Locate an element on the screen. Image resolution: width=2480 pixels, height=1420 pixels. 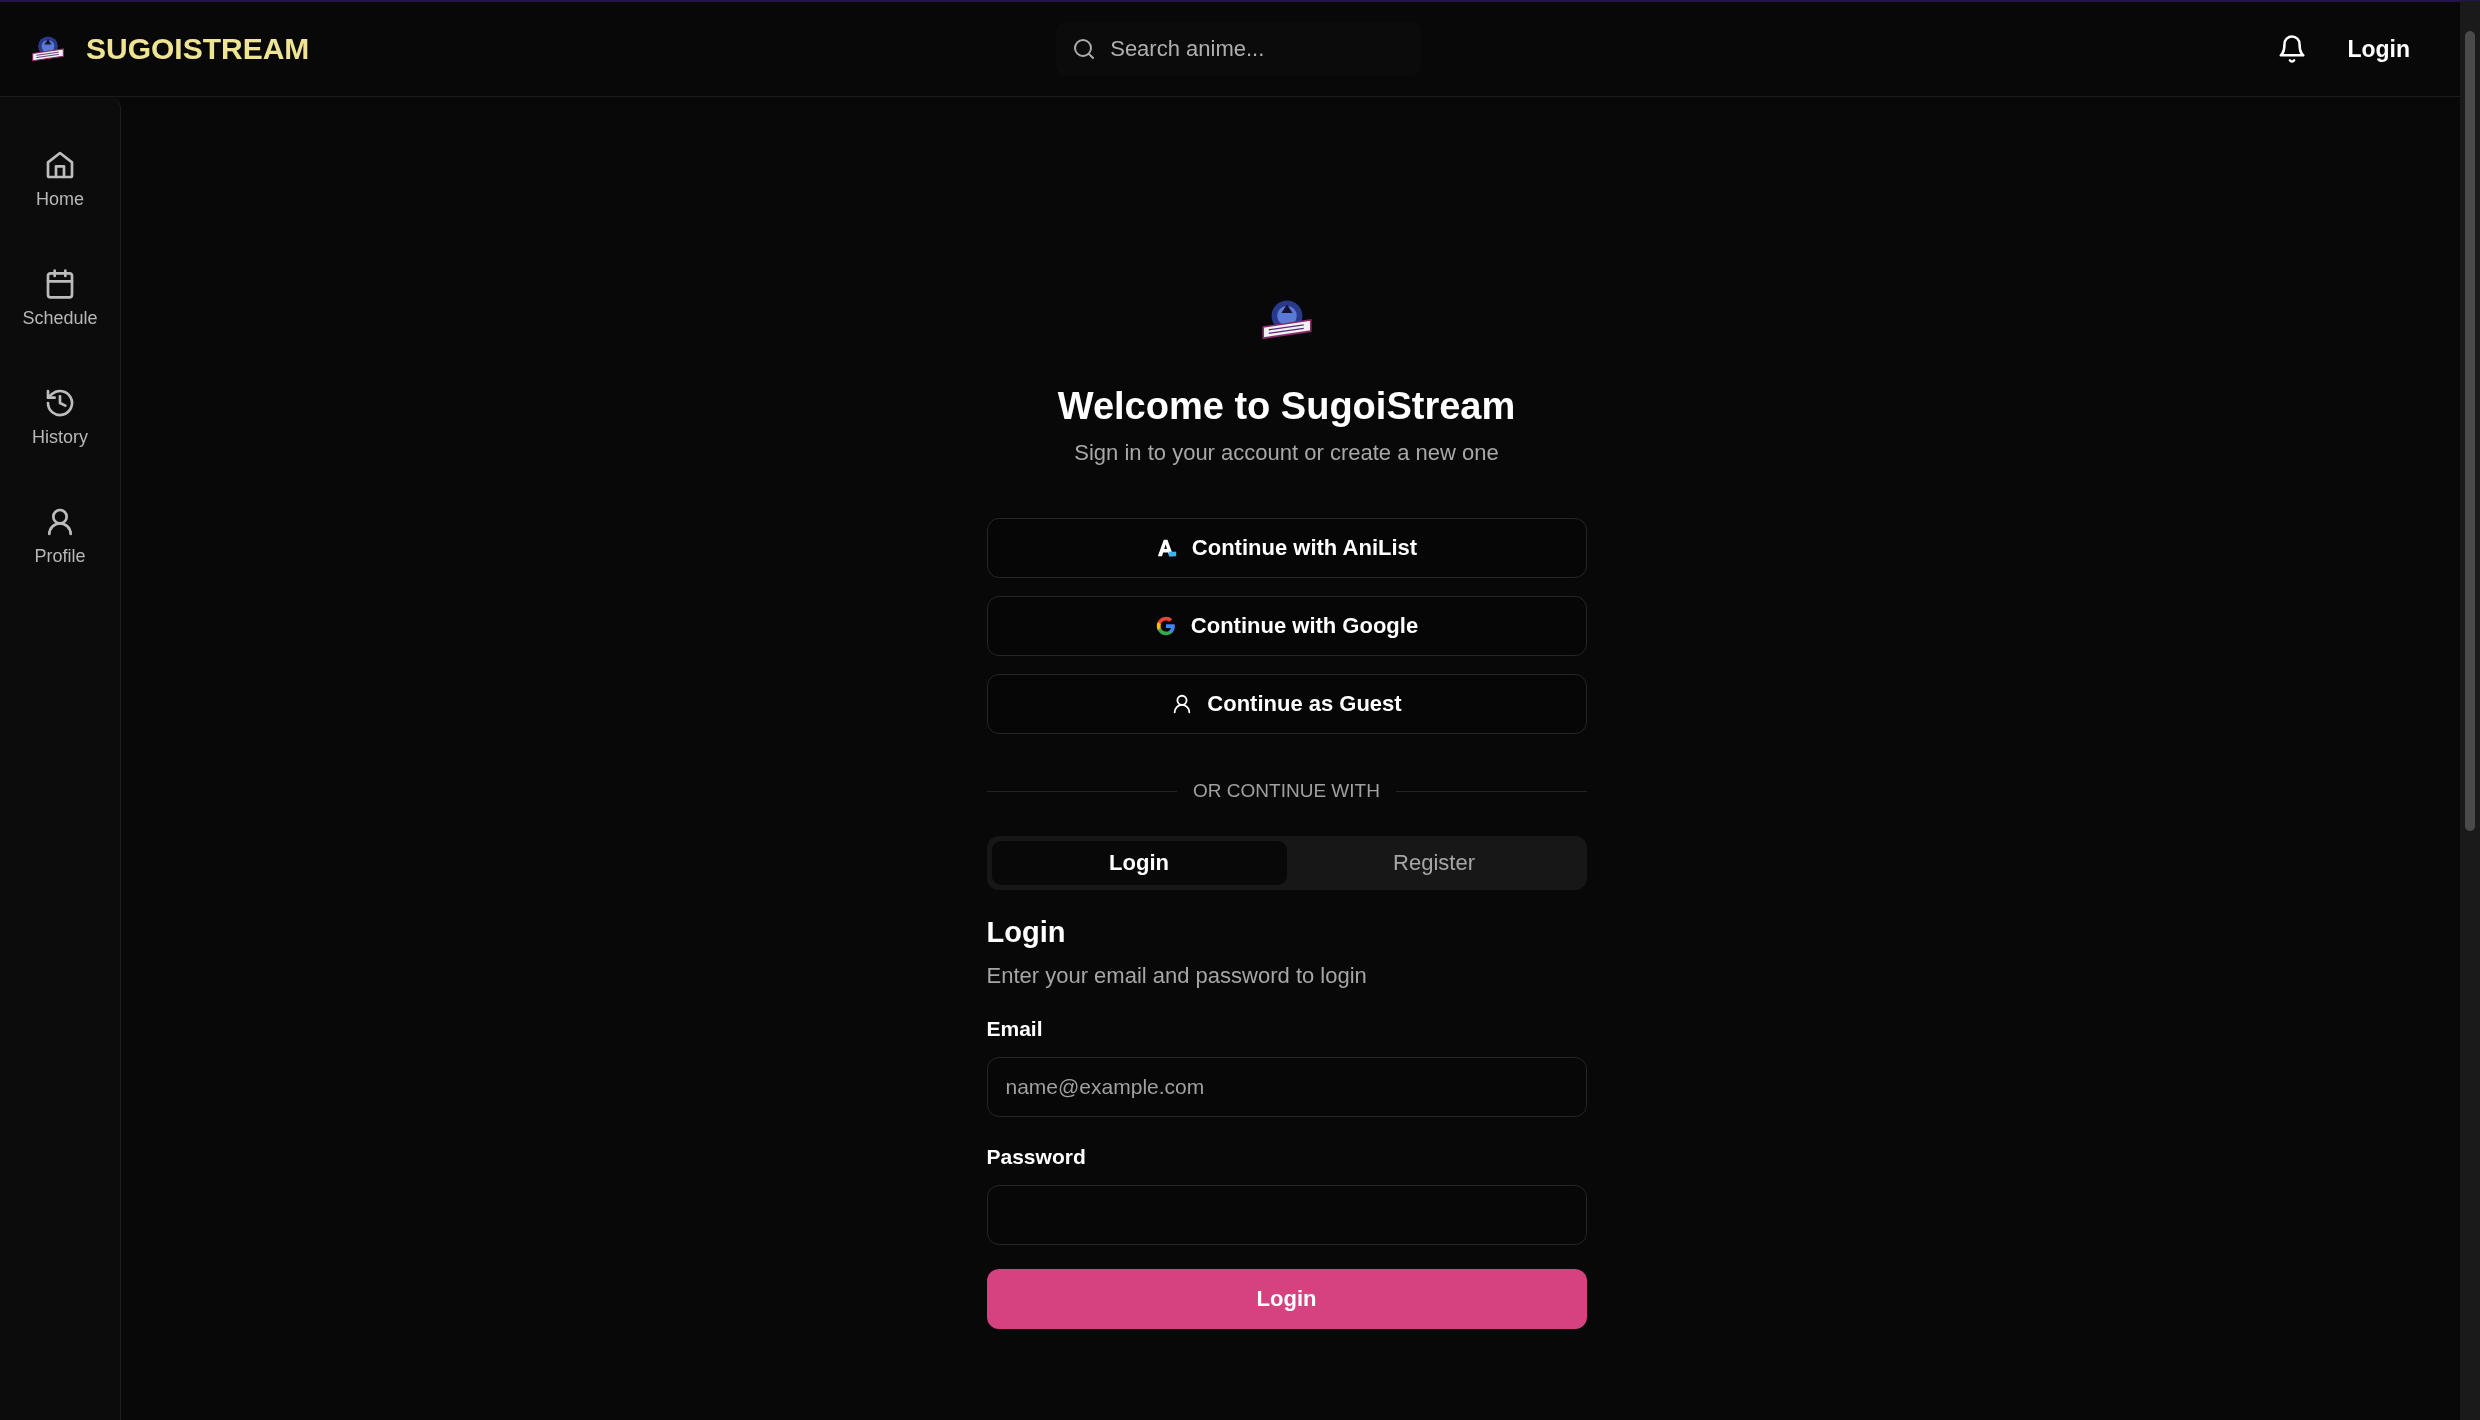
subtitle: Sign in to your account or create a new one is located at coordinates (1286, 453).